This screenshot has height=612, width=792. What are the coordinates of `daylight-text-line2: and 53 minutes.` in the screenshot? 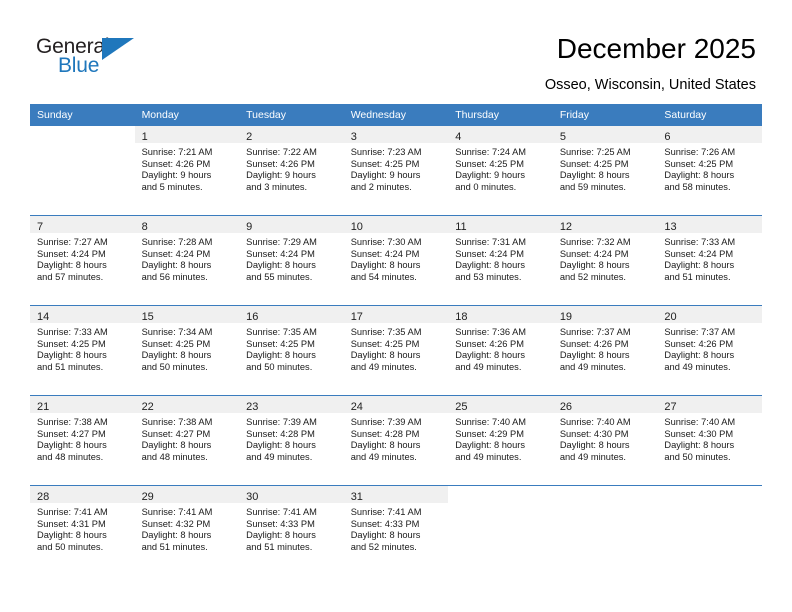 It's located at (488, 276).